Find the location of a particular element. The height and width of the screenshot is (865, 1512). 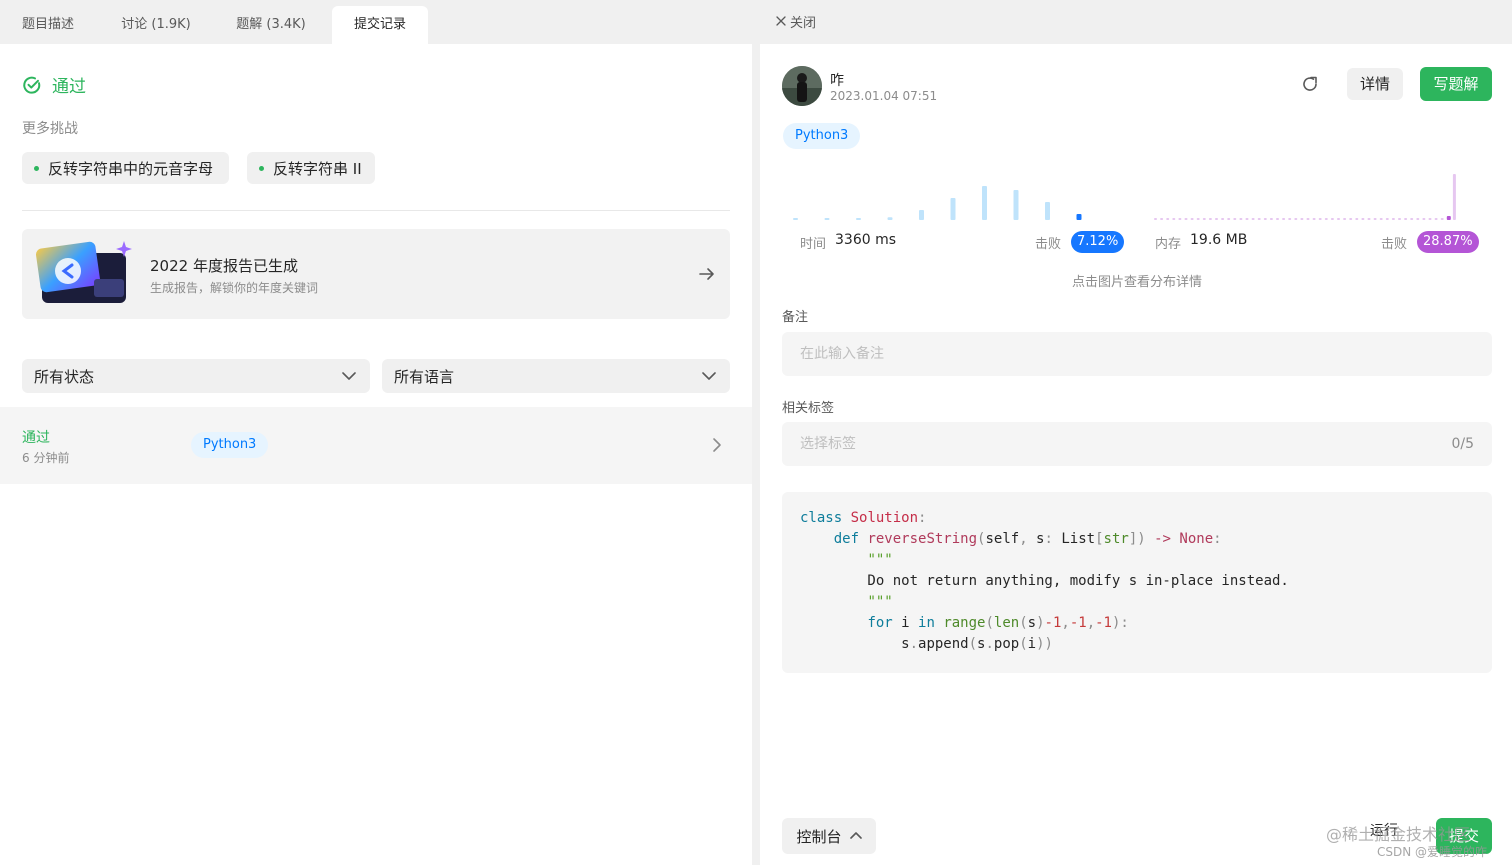

close-button: 关闭 is located at coordinates (796, 21).